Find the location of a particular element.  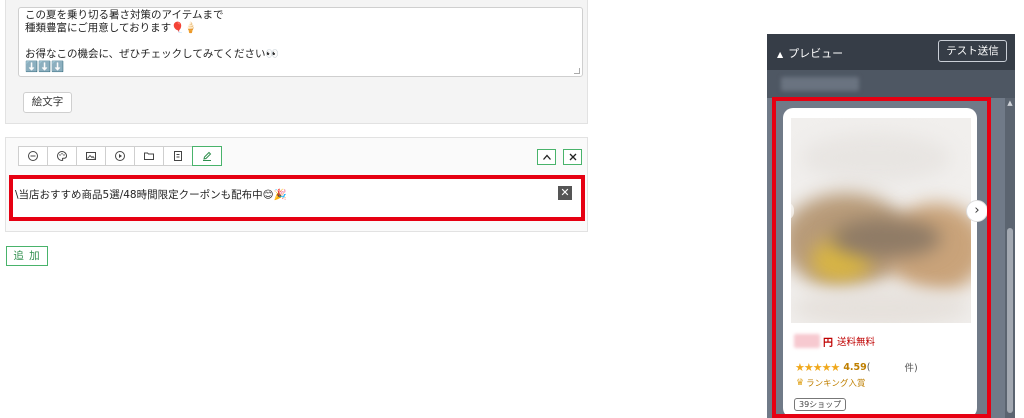

collapse-triangle-icon: ▲ is located at coordinates (780, 54).